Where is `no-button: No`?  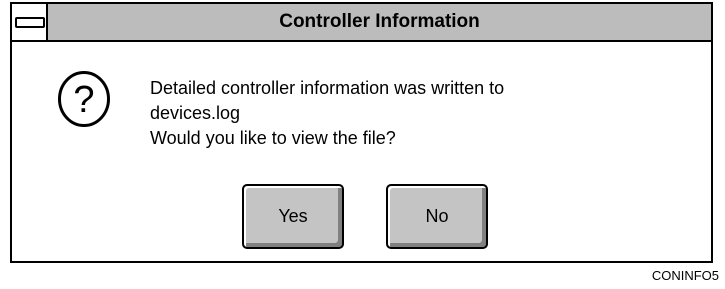 no-button: No is located at coordinates (437, 216).